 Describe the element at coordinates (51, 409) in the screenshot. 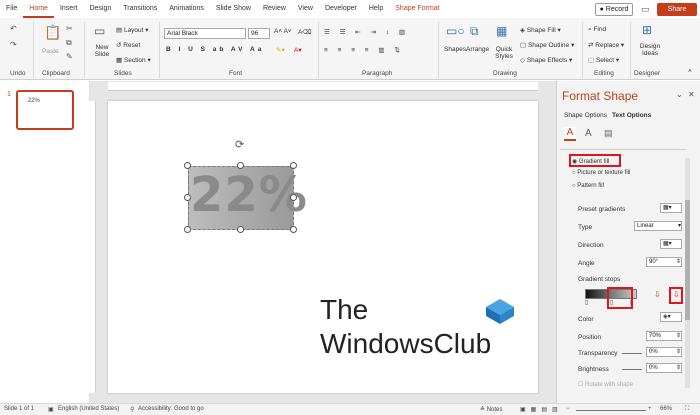

I see `spelling-icon: ▣` at that location.